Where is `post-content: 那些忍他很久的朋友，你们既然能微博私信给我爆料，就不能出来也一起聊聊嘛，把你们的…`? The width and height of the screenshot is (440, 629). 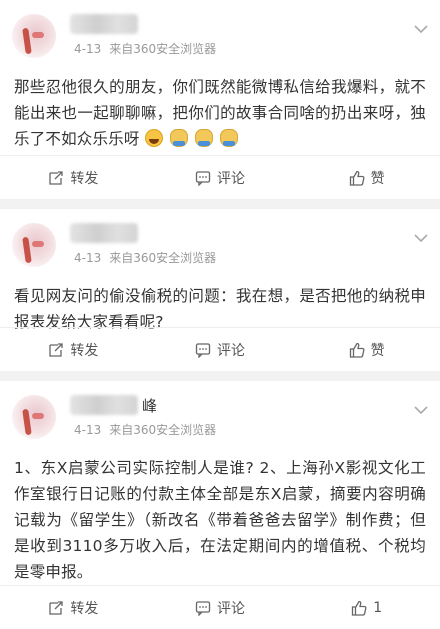
post-content: 那些忍他很久的朋友，你们既然能微博私信给我爆料，就不能出来也一起聊聊嘛，把你们的… is located at coordinates (220, 110).